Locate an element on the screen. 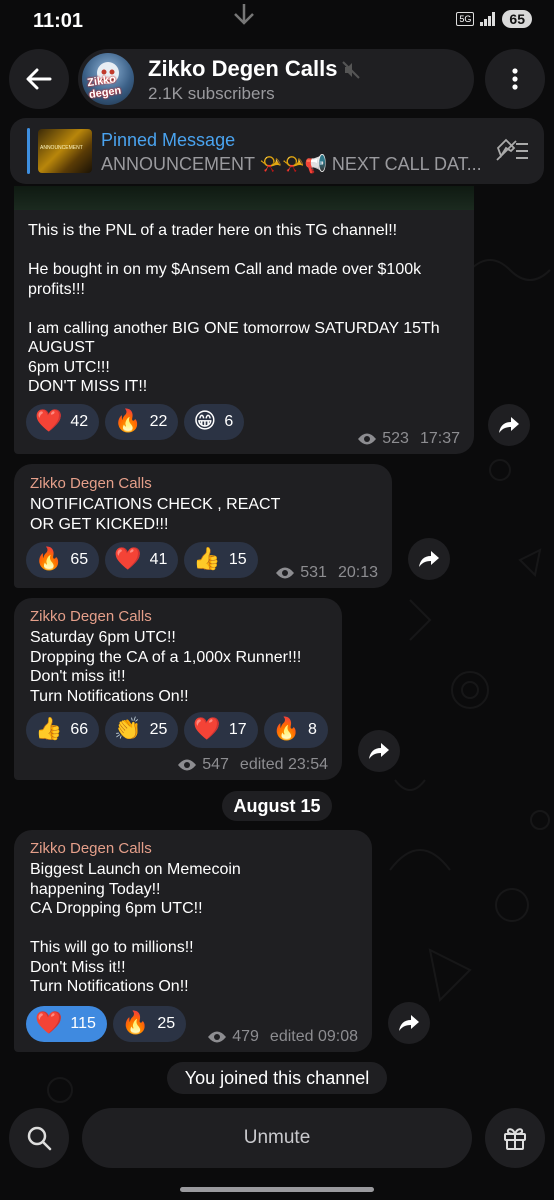 This screenshot has width=554, height=1200. status-icons: 5G 65 is located at coordinates (494, 19).